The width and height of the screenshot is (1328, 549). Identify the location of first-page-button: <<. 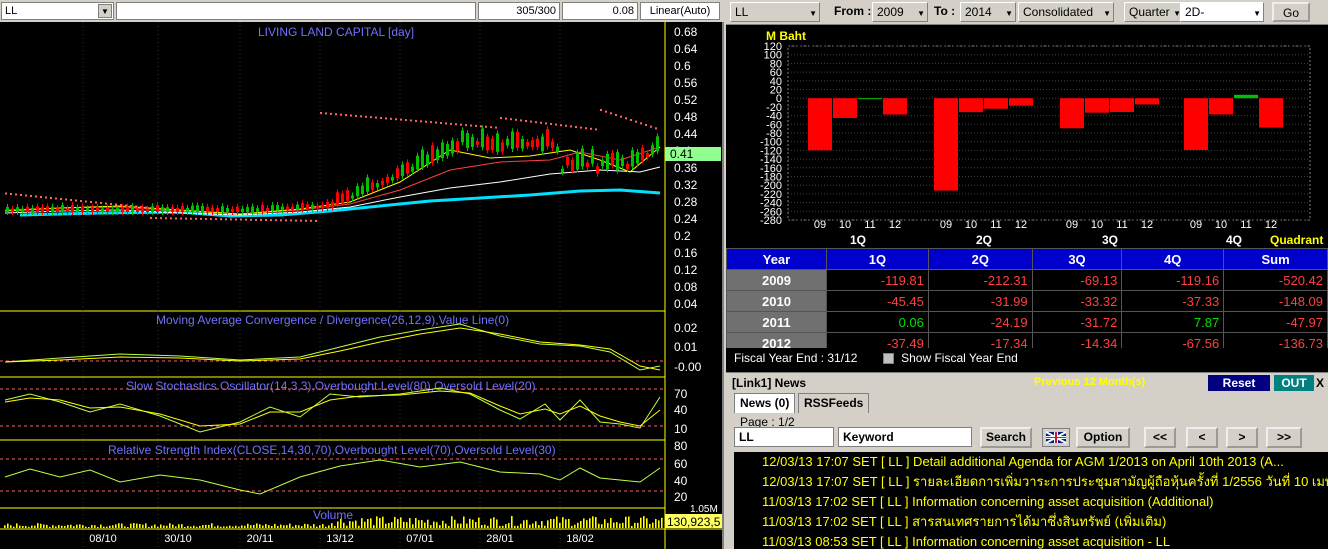
(1160, 437).